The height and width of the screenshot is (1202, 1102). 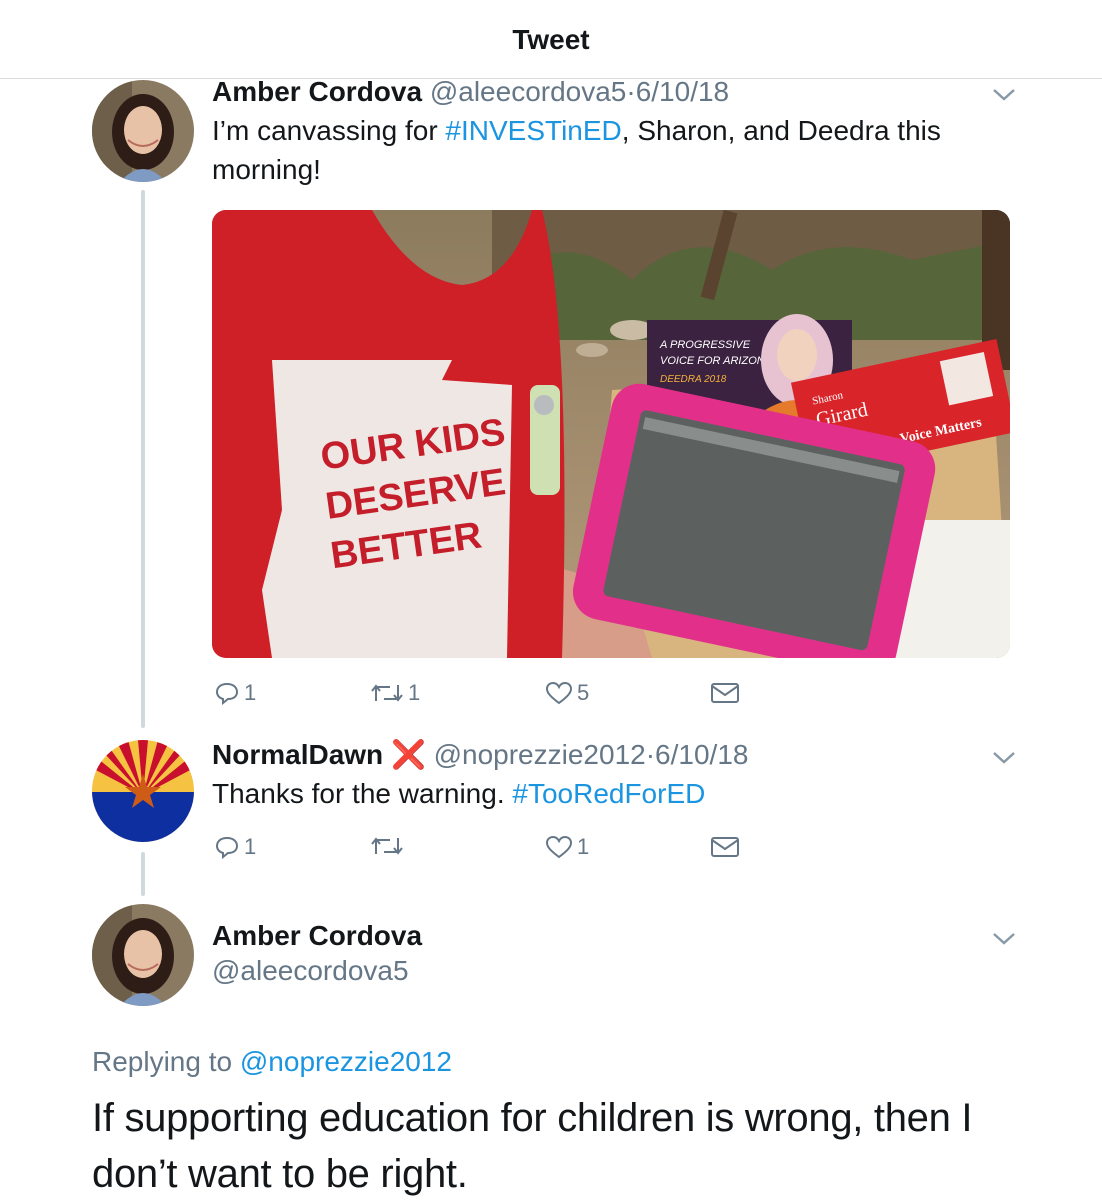 What do you see at coordinates (716, 361) in the screenshot?
I see `card-text: VOICE FOR ARIZONA` at bounding box center [716, 361].